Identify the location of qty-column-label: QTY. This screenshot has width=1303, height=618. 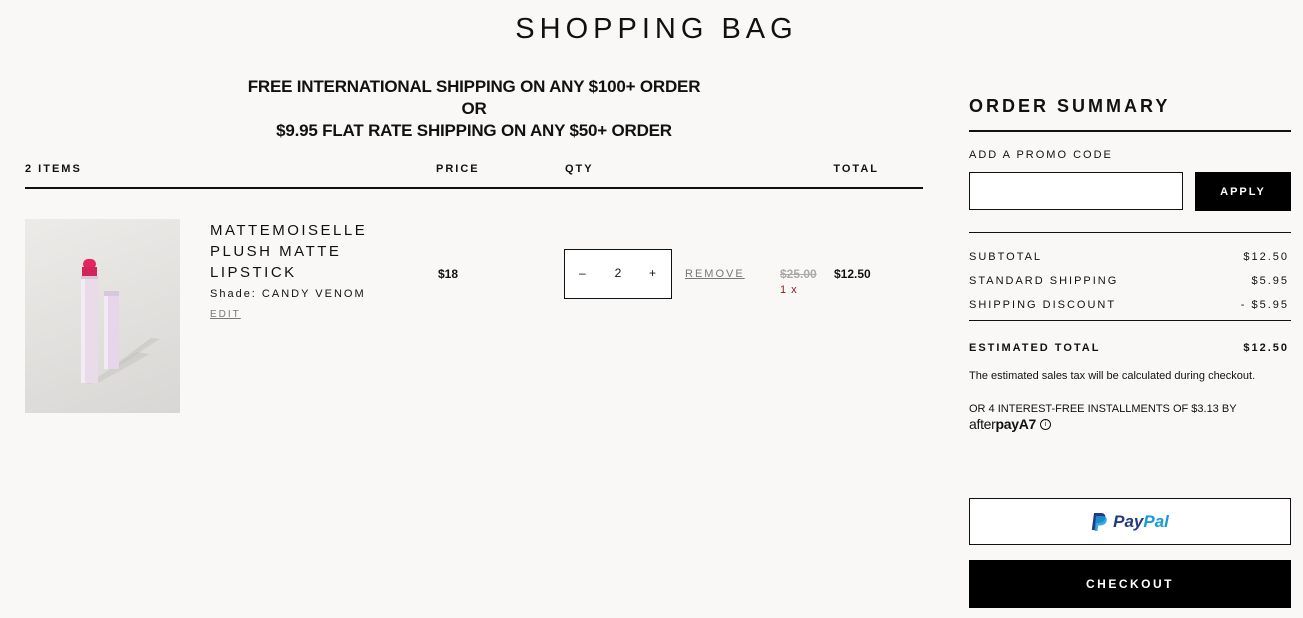
(579, 169).